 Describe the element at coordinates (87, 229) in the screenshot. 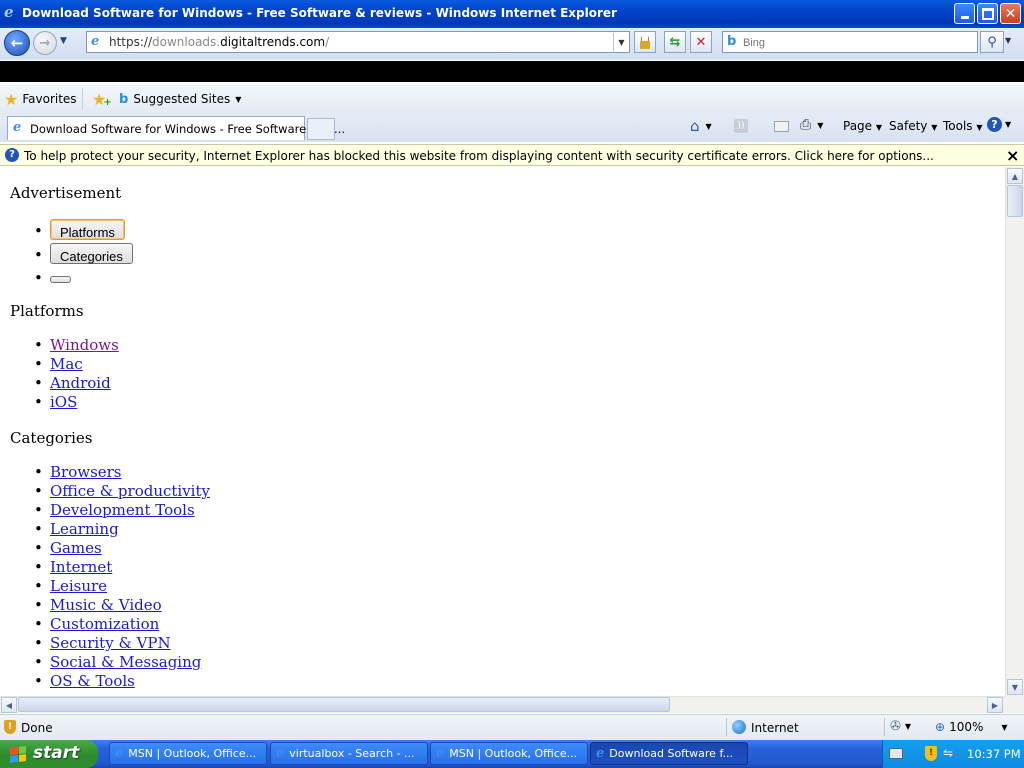

I see `platforms-button: Platforms` at that location.